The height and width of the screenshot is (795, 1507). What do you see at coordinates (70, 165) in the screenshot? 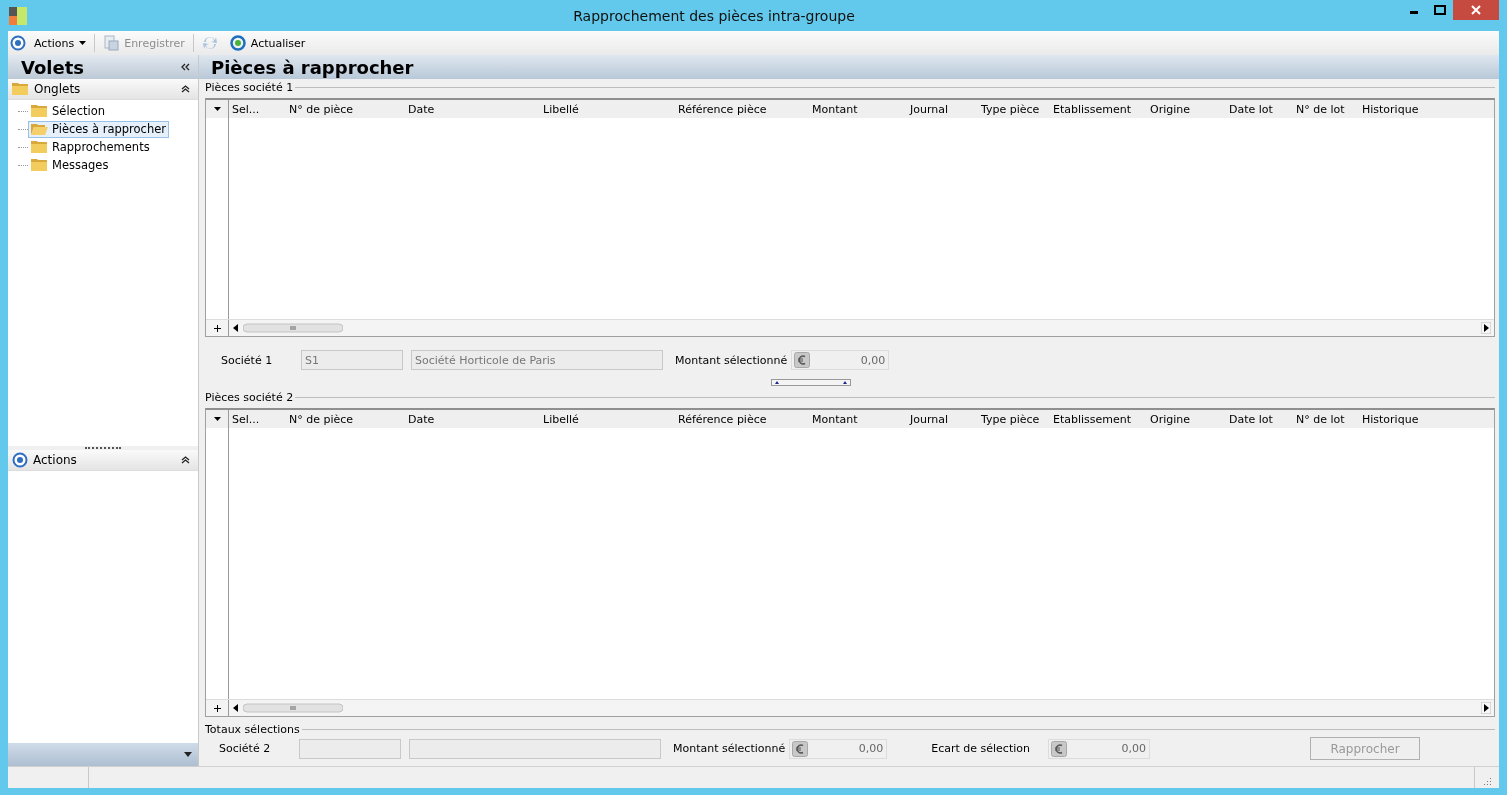
I see `tree-item: Messages` at bounding box center [70, 165].